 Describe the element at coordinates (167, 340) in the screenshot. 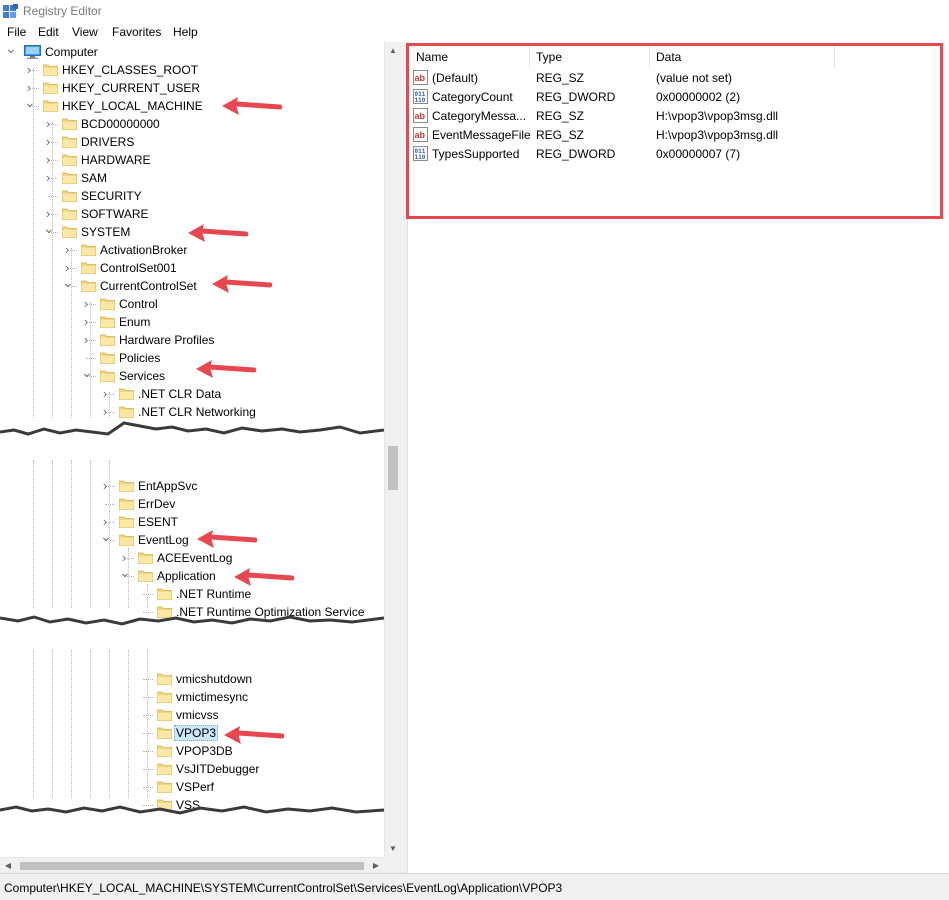

I see `tree-node-label: Hardware Profiles` at that location.